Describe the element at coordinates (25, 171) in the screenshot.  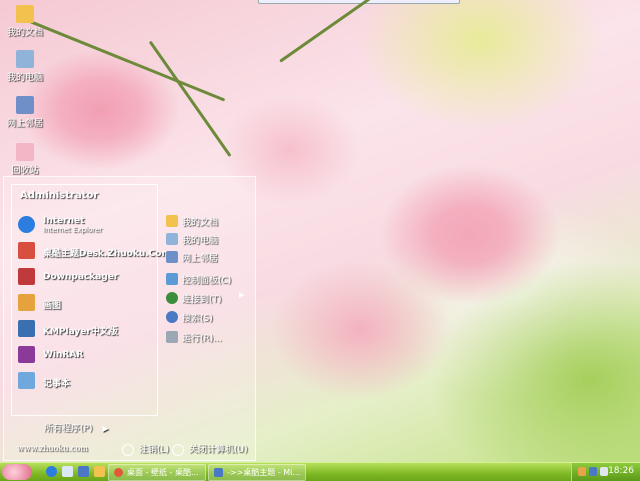
I see `desktop-icon-label: 回收站` at that location.